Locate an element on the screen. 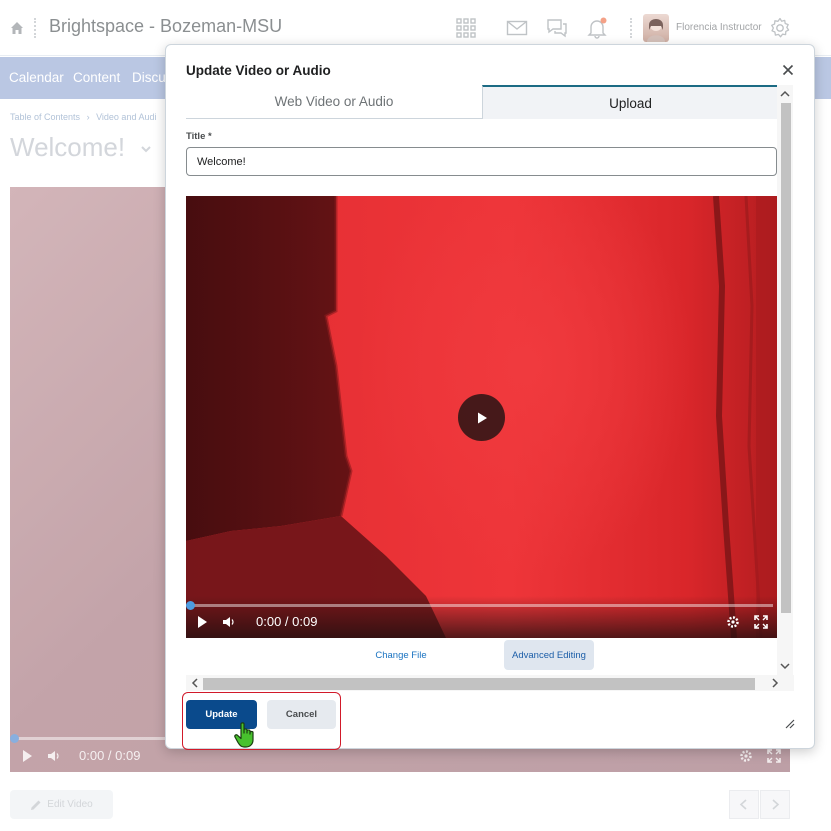 Image resolution: width=831 pixels, height=831 pixels. chevron-up-icon is located at coordinates (785, 94).